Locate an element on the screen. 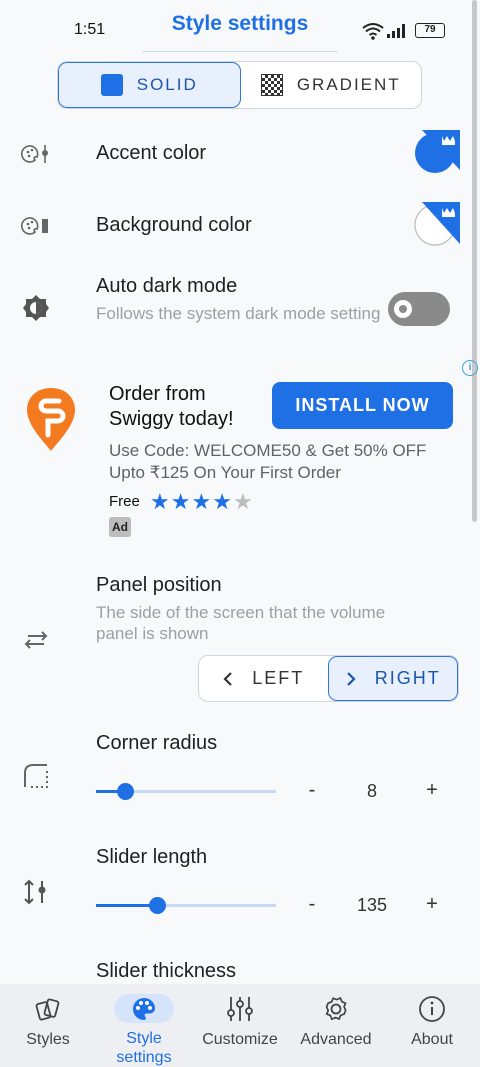 The width and height of the screenshot is (480, 1067). nav-customize: Customize is located at coordinates (240, 1025).